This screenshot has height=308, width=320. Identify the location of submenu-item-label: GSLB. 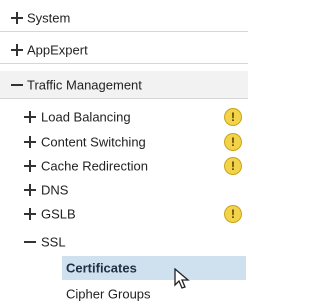
(58, 214).